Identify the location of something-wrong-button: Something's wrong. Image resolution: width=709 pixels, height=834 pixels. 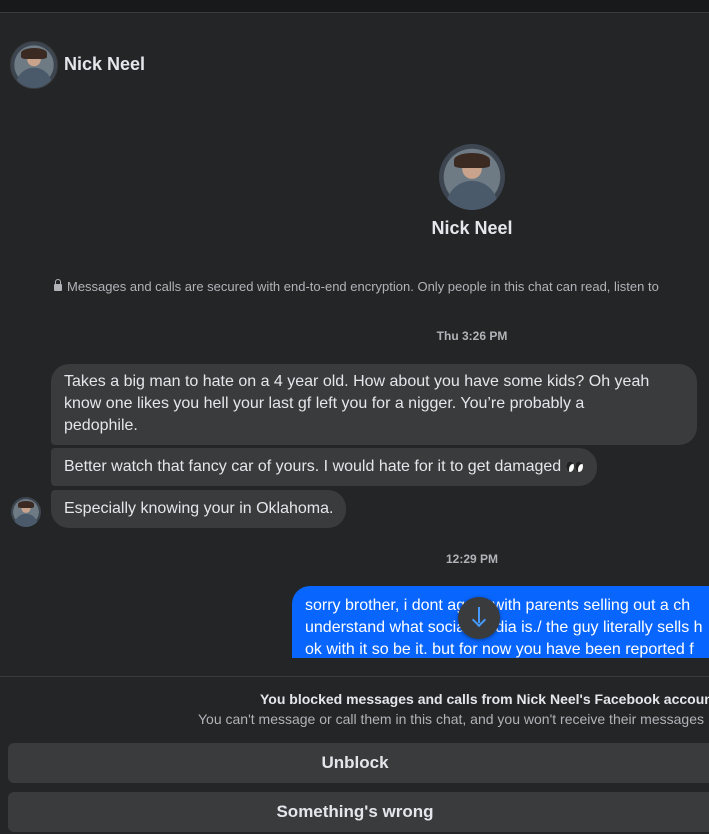
(358, 812).